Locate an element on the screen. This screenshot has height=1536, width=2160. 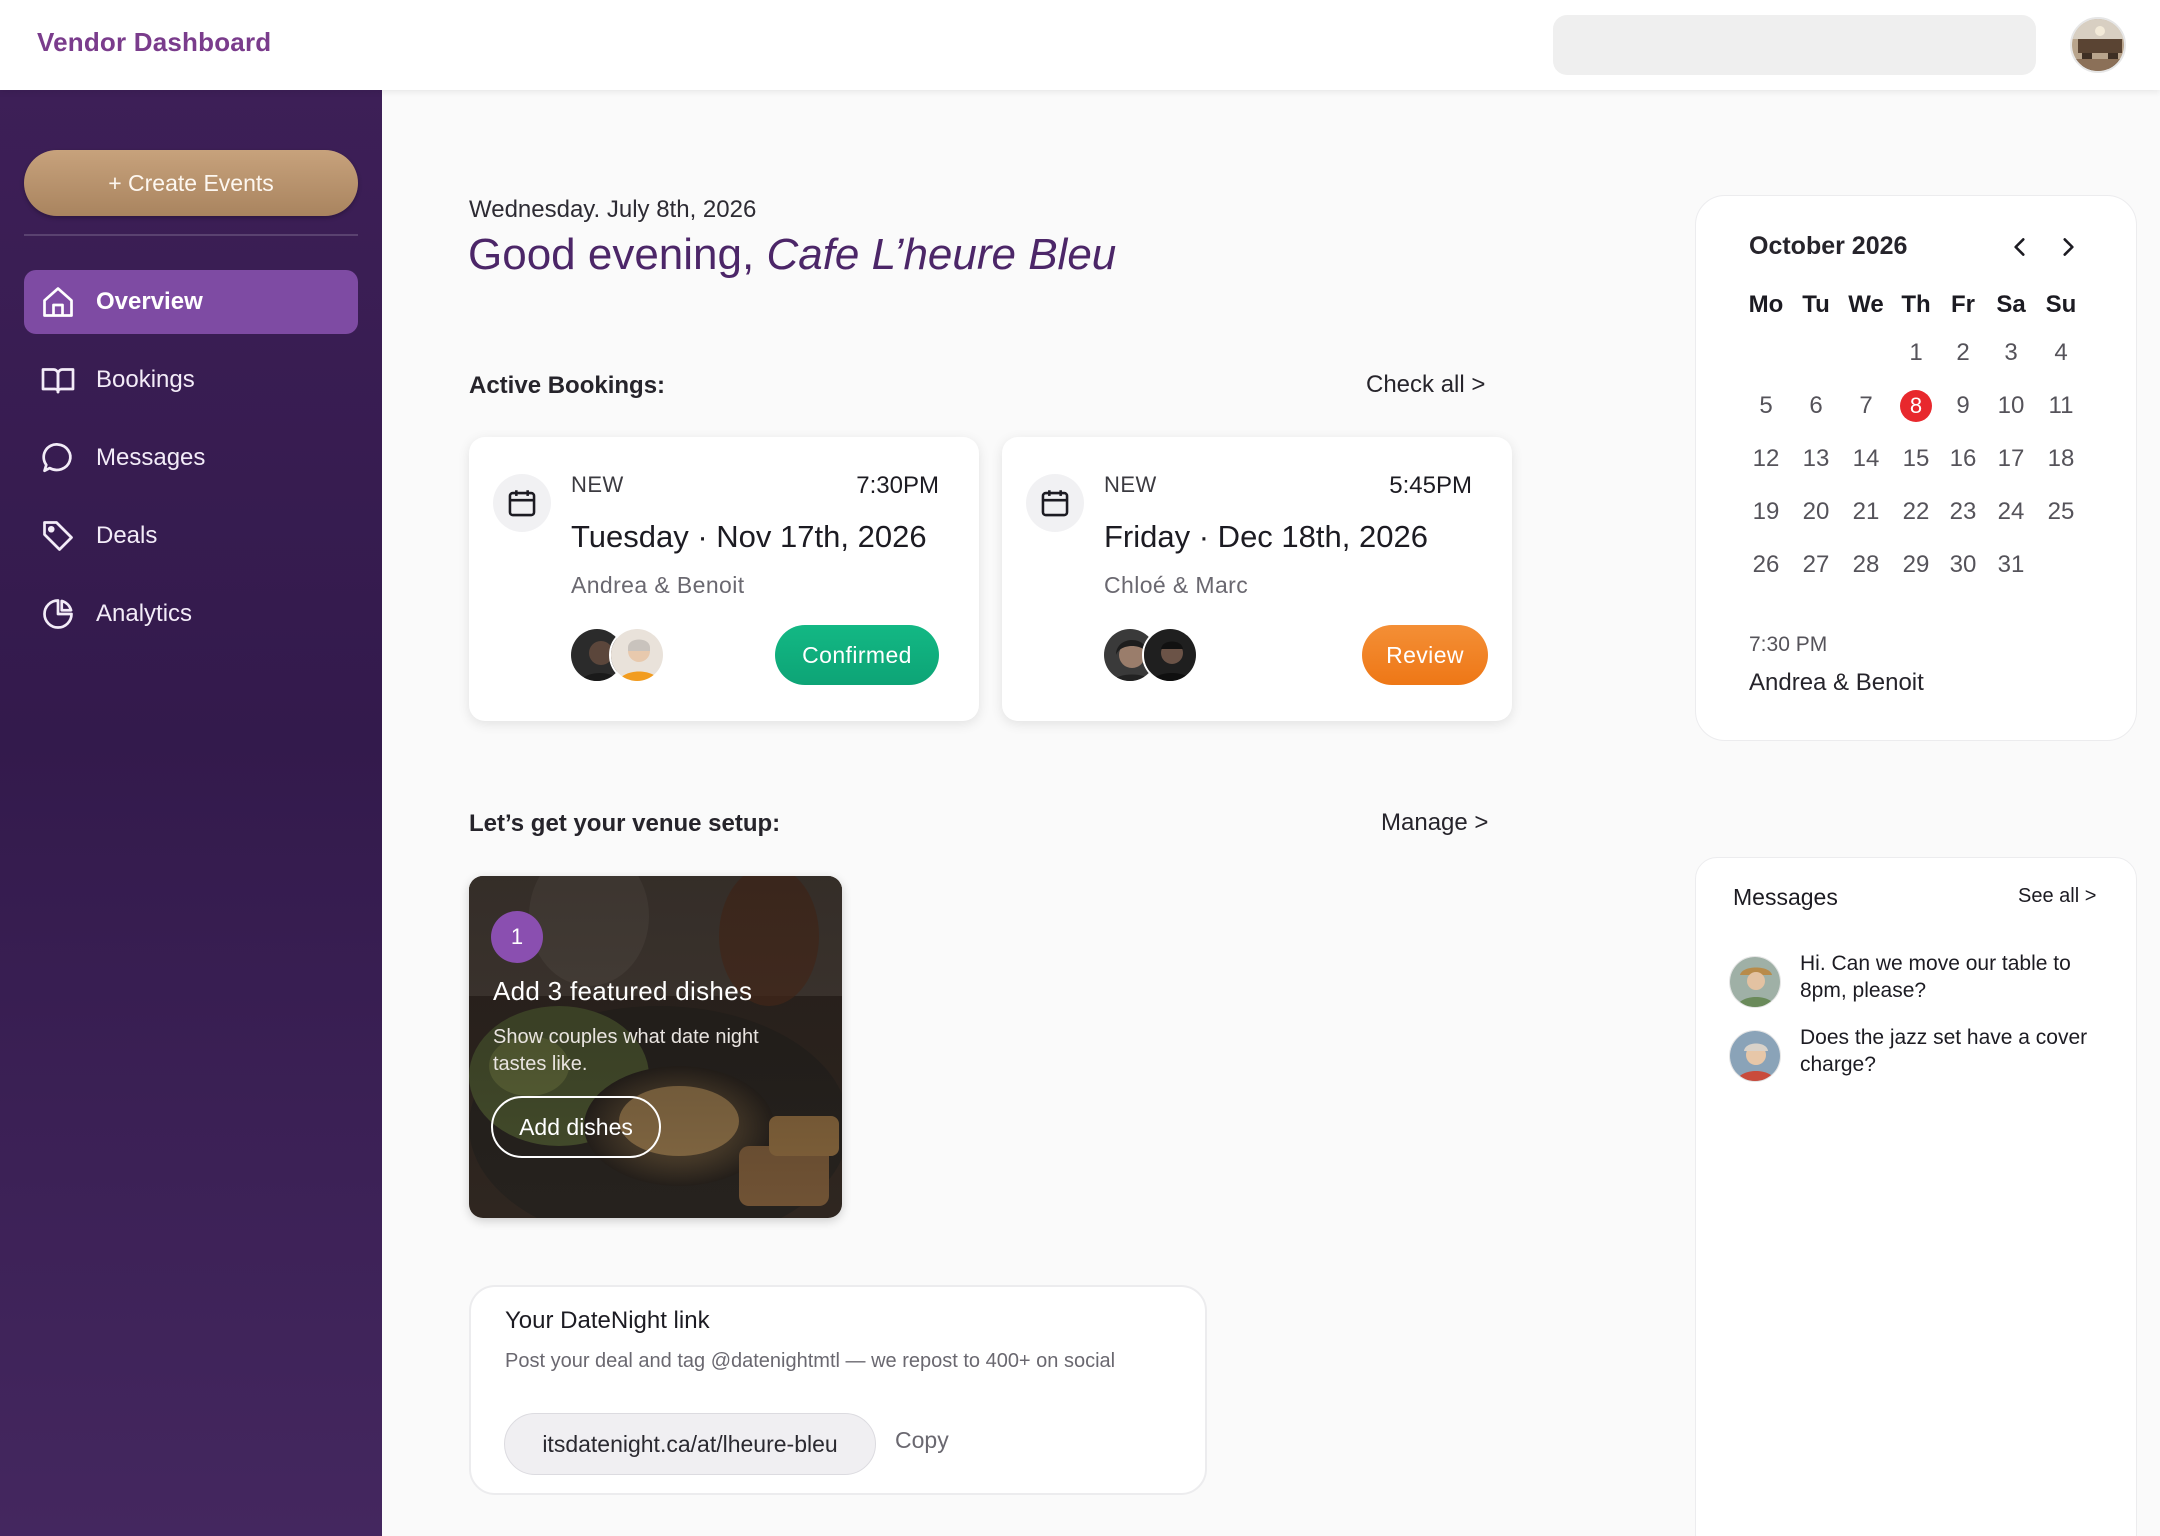
calendar-day: 24 is located at coordinates (2011, 512).